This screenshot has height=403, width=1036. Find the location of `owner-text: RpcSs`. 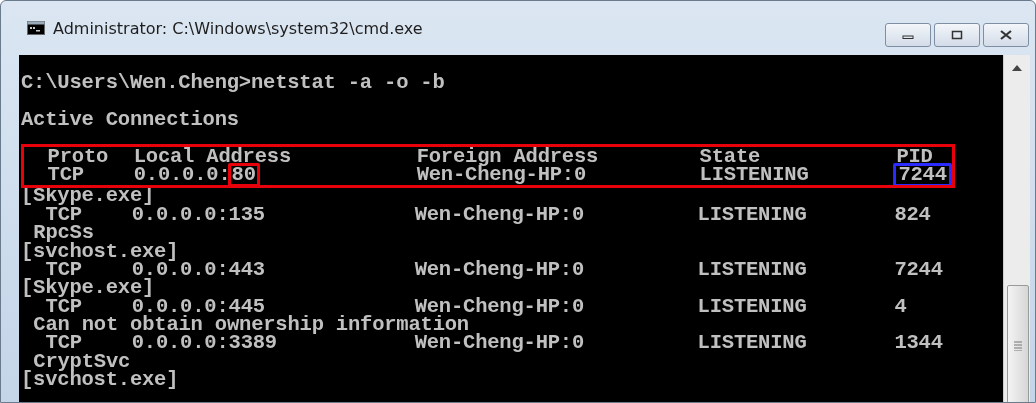

owner-text: RpcSs is located at coordinates (63, 233).